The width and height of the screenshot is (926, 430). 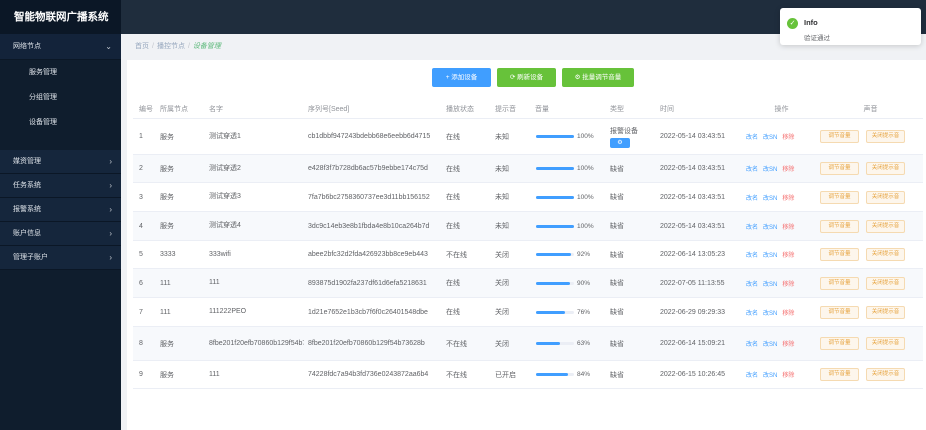 What do you see at coordinates (553, 283) in the screenshot?
I see `volume-bar-fill` at bounding box center [553, 283].